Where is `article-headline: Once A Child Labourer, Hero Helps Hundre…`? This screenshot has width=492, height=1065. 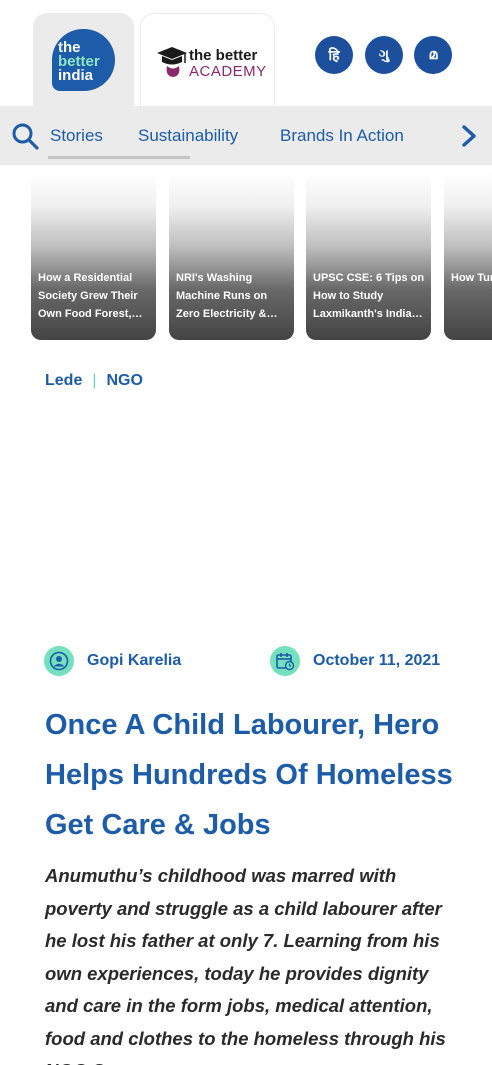
article-headline: Once A Child Labourer, Hero Helps Hundre… is located at coordinates (249, 775).